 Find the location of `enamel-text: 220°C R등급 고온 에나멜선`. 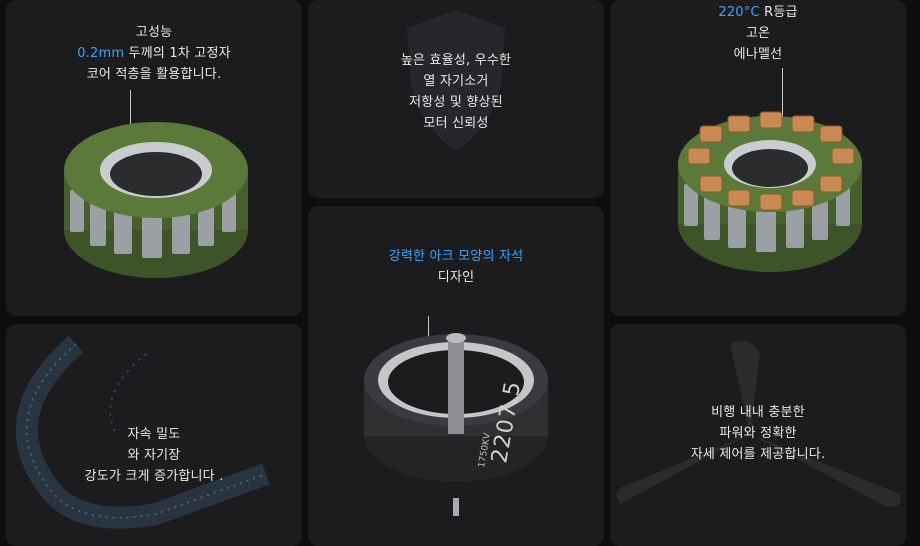

enamel-text: 220°C R등급 고온 에나멜선 is located at coordinates (758, 33).